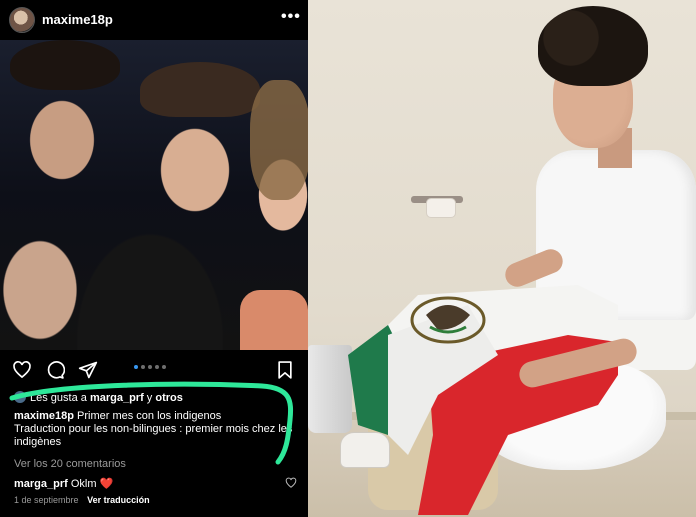 The image size is (696, 517). Describe the element at coordinates (83, 484) in the screenshot. I see `comment-text: Oklm` at that location.